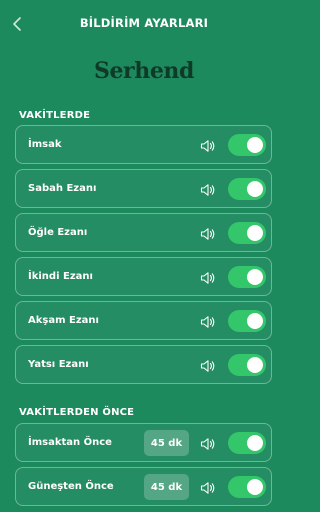 Image resolution: width=320 pixels, height=512 pixels. I want to click on notification-row-gunesten-once: Güneşten Önce 45 dk, so click(143, 486).